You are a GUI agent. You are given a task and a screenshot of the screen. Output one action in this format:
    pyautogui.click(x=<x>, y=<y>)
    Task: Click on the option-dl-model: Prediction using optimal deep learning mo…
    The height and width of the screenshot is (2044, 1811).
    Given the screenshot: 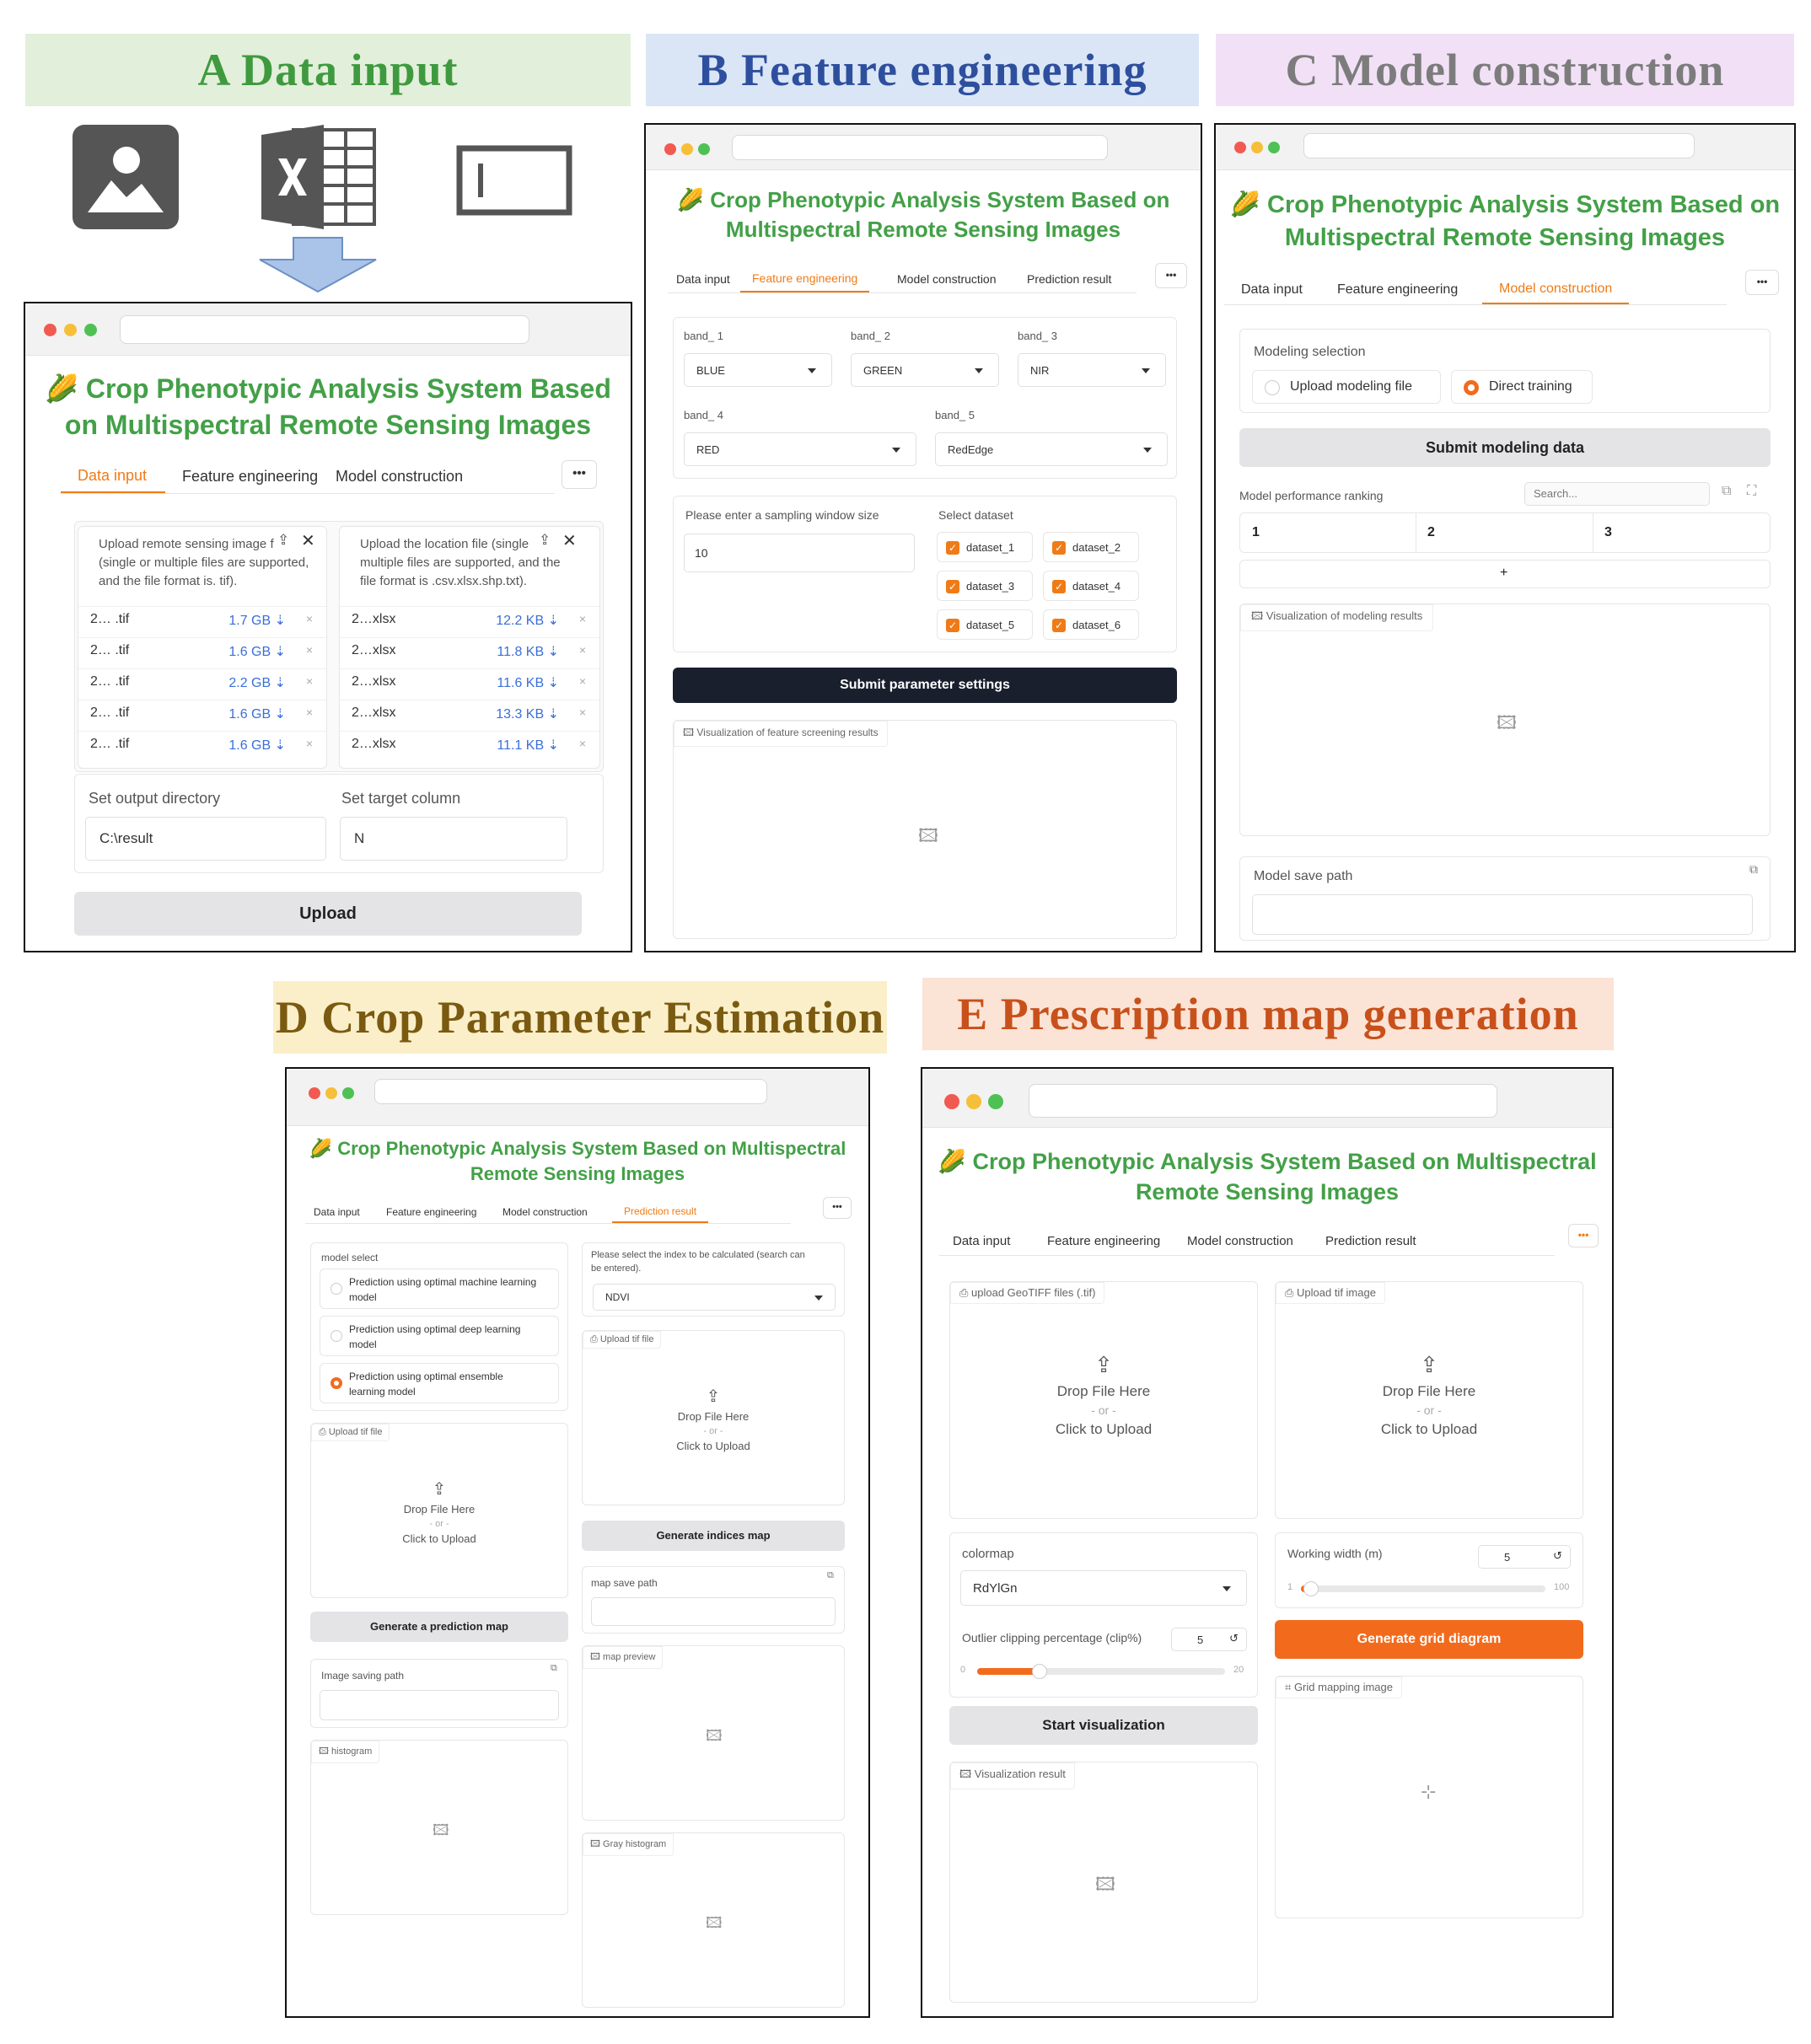 What is the action you would take?
    pyautogui.click(x=439, y=1336)
    